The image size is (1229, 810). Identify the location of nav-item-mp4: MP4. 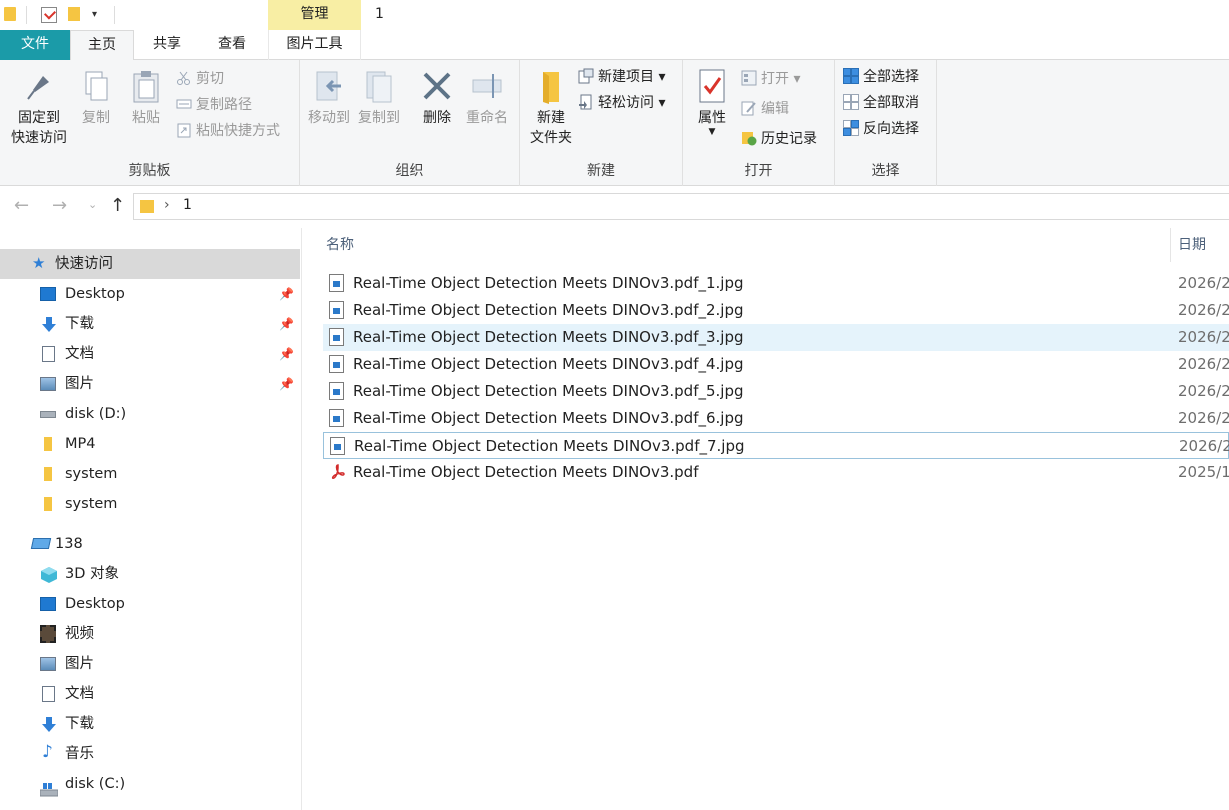
(150, 444).